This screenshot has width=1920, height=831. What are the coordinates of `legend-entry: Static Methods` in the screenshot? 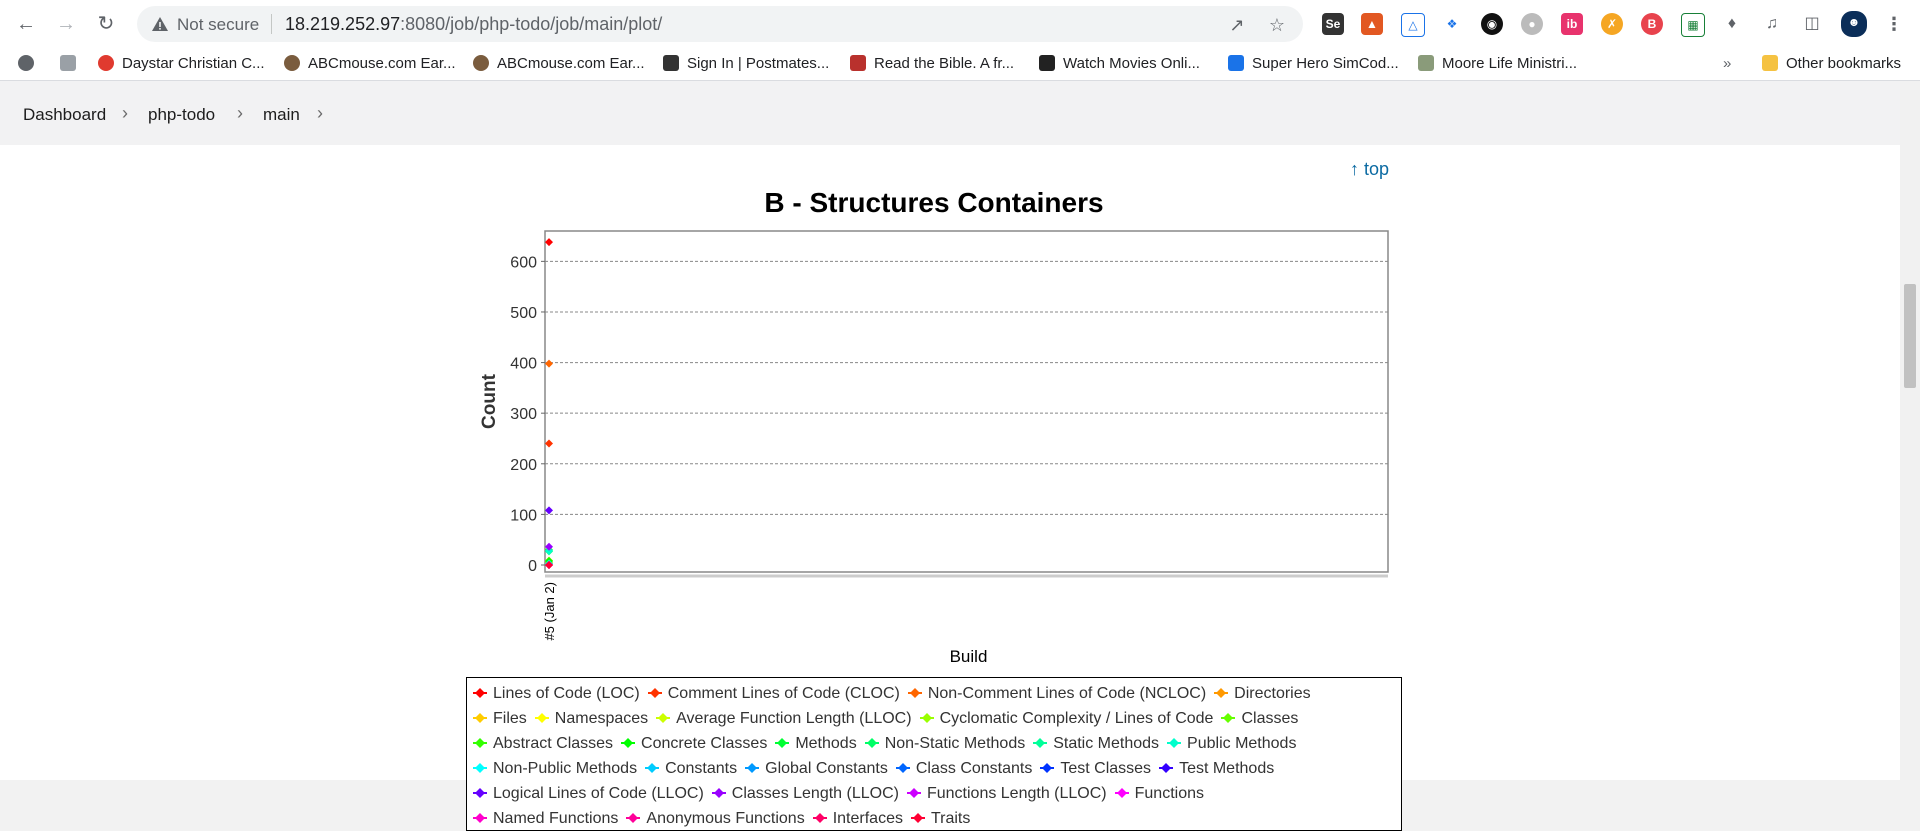 It's located at (1096, 744).